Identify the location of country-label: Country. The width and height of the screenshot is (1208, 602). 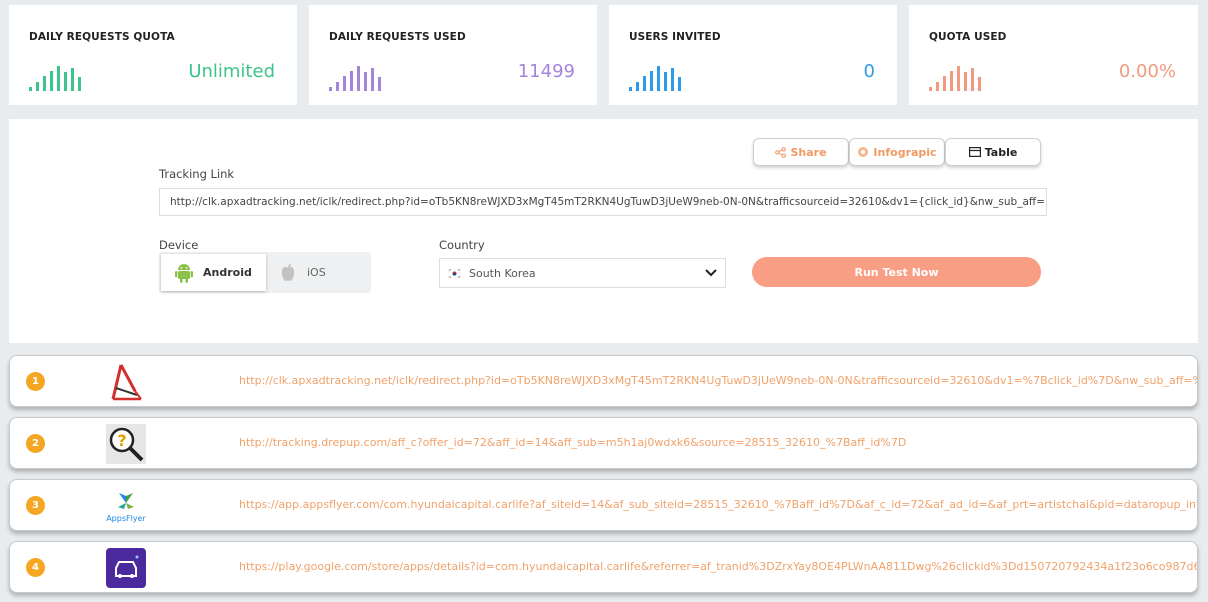
(462, 245).